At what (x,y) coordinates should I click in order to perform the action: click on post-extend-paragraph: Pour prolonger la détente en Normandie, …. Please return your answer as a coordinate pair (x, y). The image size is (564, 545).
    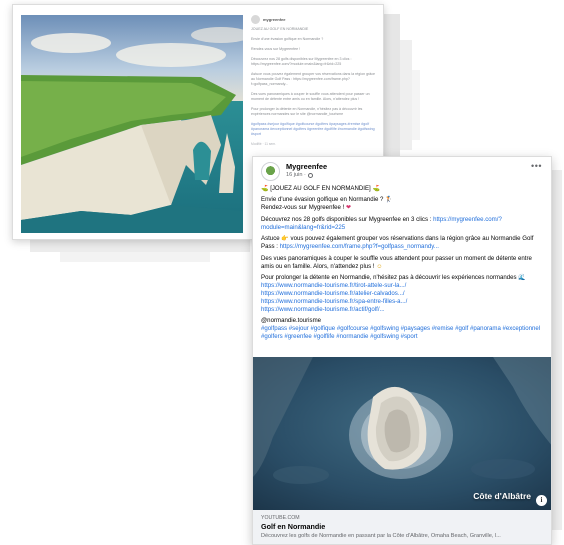
    Looking at the image, I should click on (393, 293).